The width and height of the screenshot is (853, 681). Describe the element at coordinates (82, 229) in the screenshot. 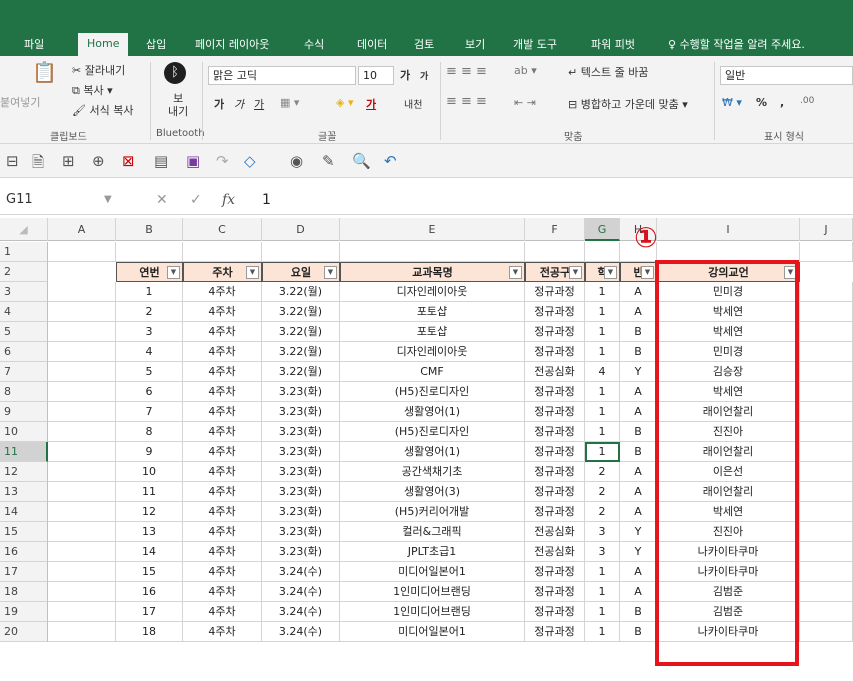

I see `column-header-a: A` at that location.